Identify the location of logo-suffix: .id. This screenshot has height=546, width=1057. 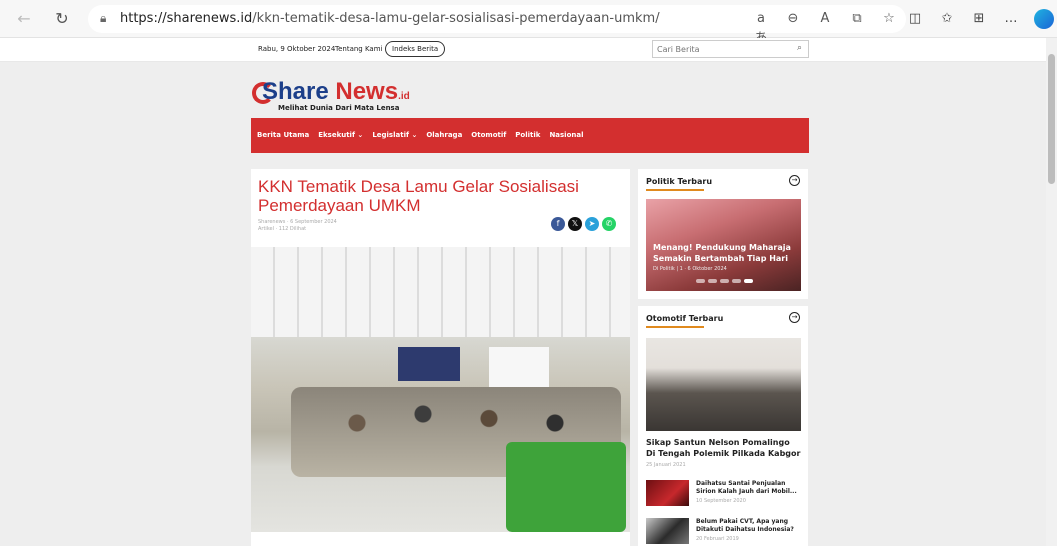
(404, 96).